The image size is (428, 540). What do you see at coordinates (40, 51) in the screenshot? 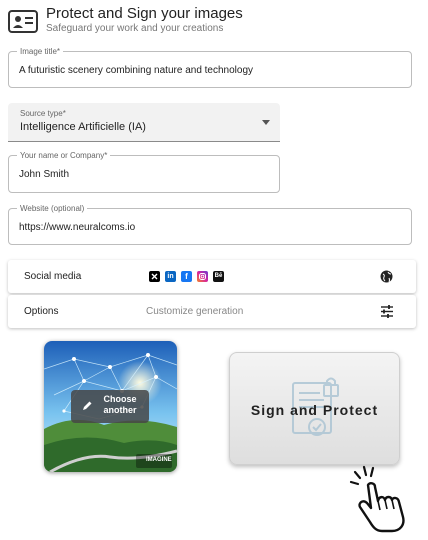
I see `image-title-label: Image title*` at bounding box center [40, 51].